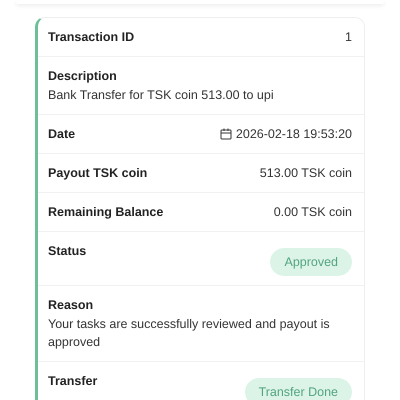 The height and width of the screenshot is (400, 400). I want to click on status-badge: Transfer Done, so click(298, 389).